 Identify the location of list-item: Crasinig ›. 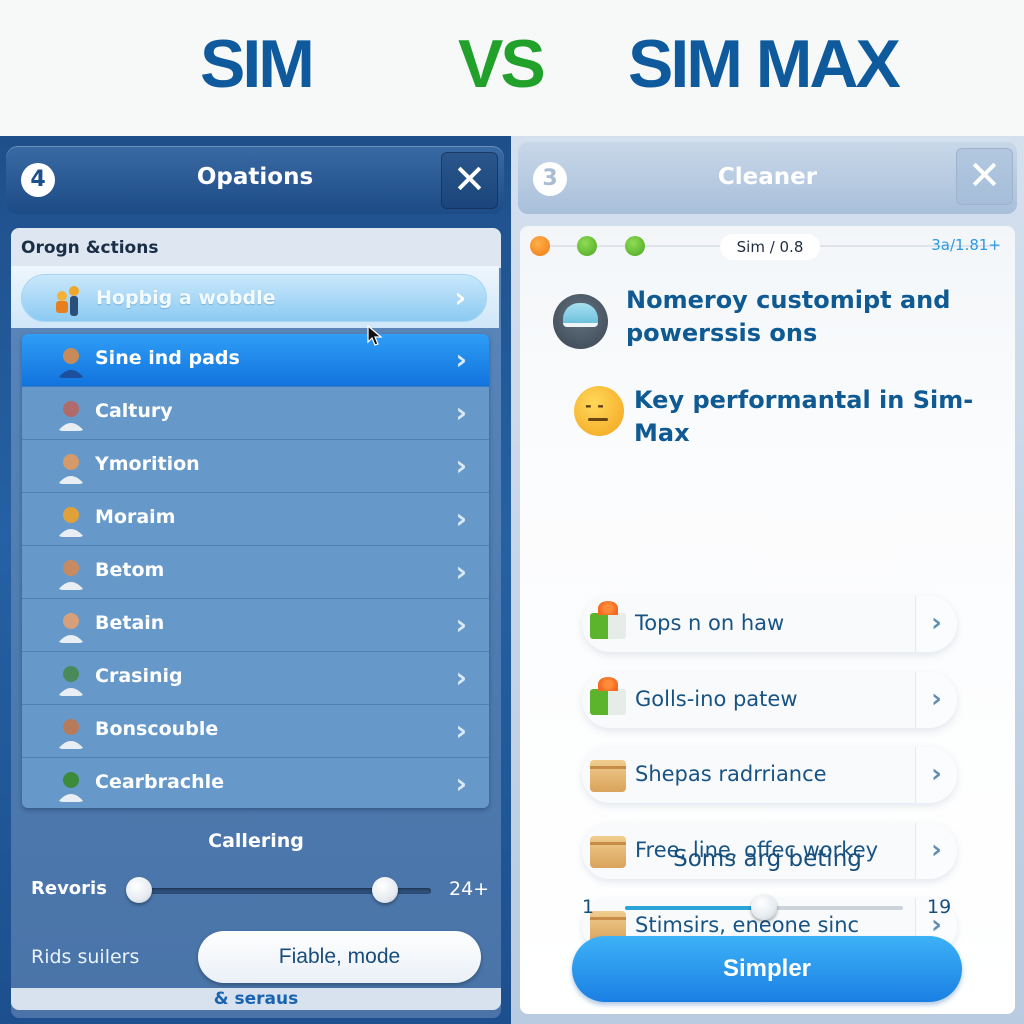
(255, 678).